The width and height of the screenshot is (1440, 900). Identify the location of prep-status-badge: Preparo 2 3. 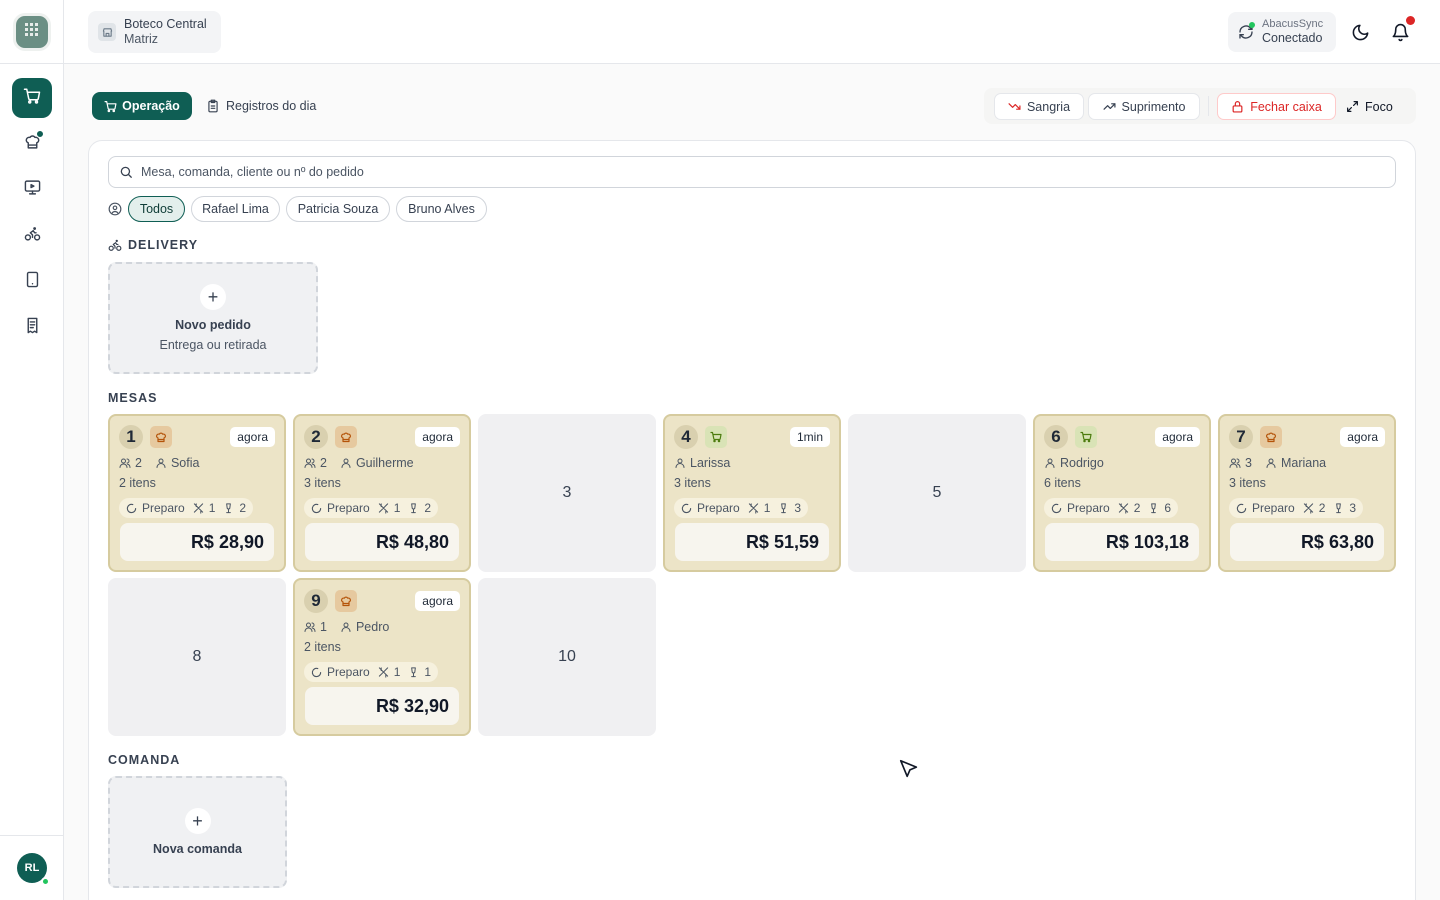
(1296, 508).